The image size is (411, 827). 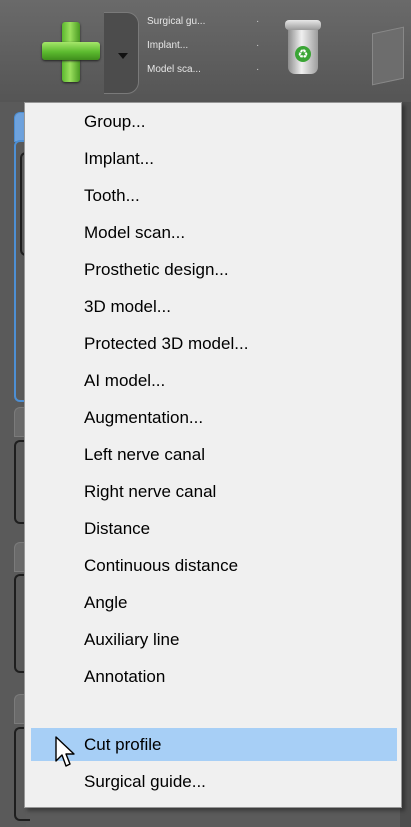 I want to click on recycle-icon: ♻, so click(x=303, y=54).